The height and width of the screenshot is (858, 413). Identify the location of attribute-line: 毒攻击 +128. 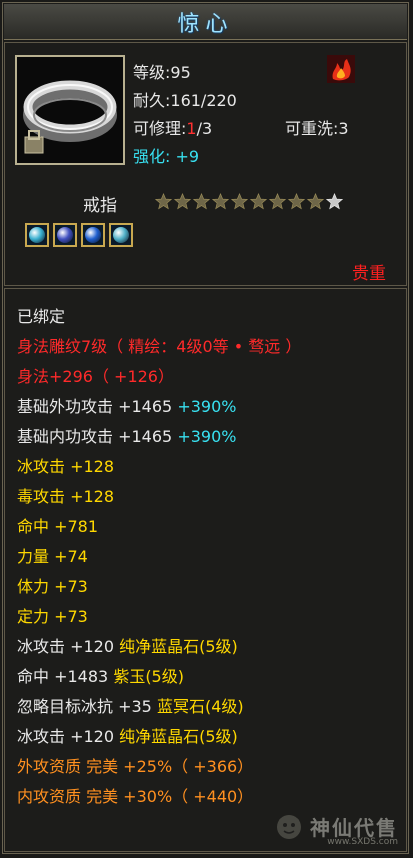
(65, 497).